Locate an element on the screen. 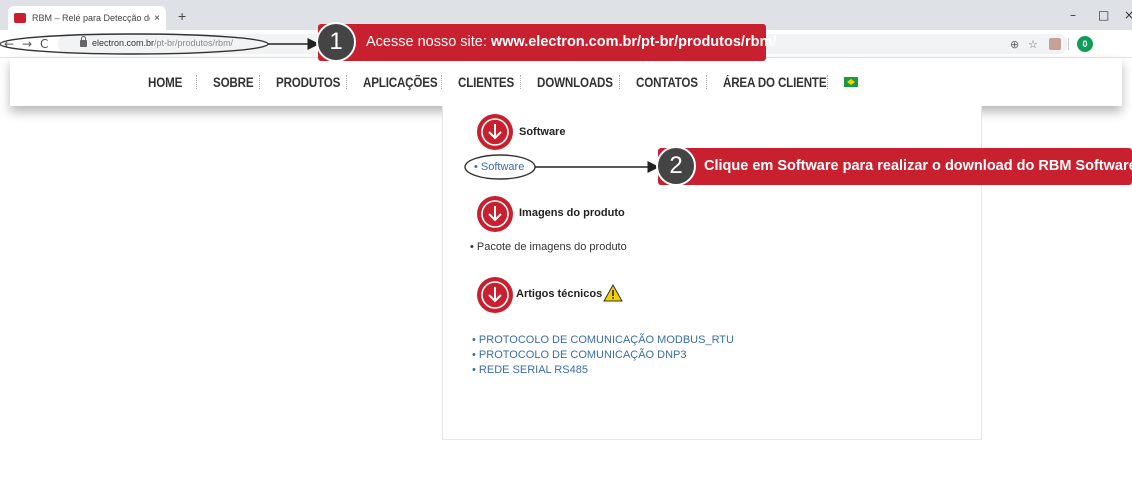 This screenshot has height=486, width=1132. articles-download-icon is located at coordinates (495, 295).